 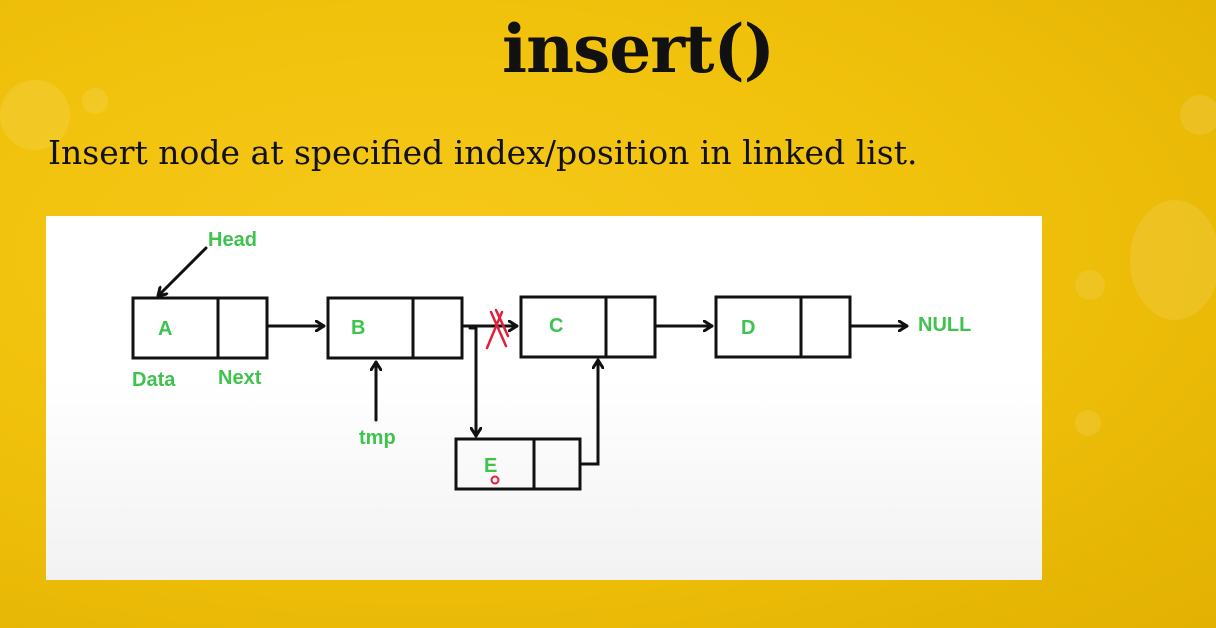 What do you see at coordinates (783, 327) in the screenshot?
I see `node-d` at bounding box center [783, 327].